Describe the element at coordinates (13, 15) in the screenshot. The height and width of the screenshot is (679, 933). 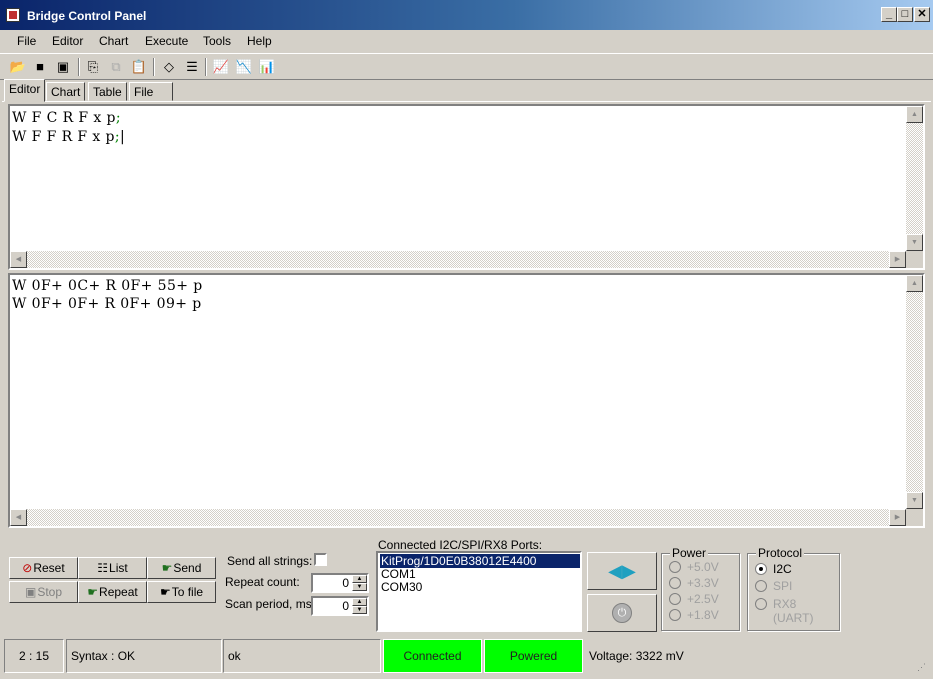
I see `app-icon` at that location.